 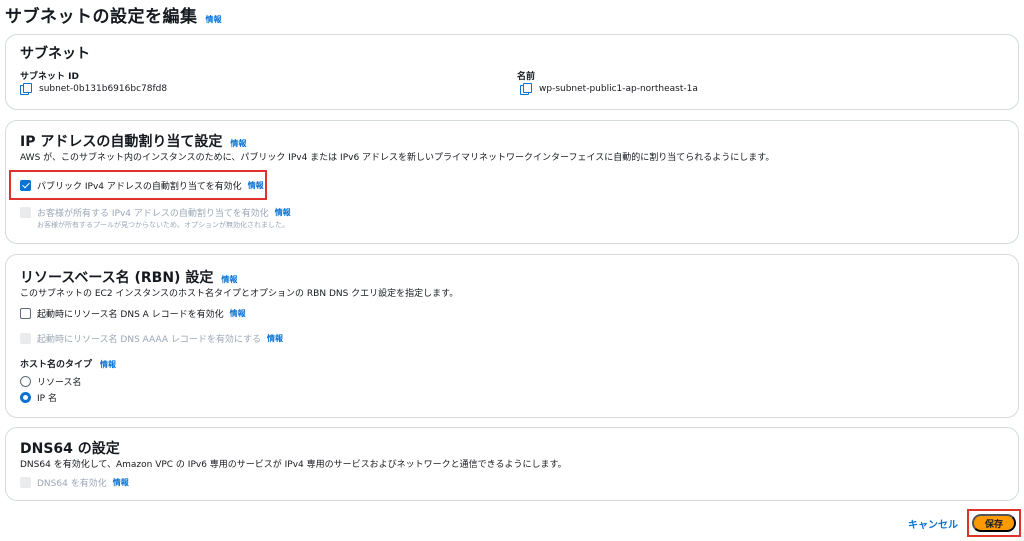 I want to click on radio-ip-name, so click(x=25, y=397).